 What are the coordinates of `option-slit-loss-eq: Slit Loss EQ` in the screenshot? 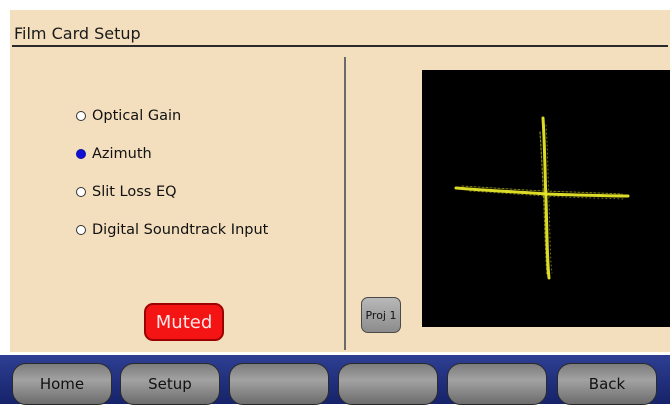 It's located at (126, 192).